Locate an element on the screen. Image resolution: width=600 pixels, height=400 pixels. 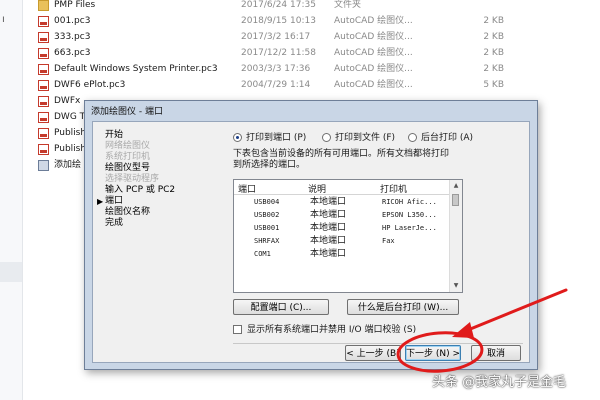
next-button: 下一步 (N) > is located at coordinates (433, 353).